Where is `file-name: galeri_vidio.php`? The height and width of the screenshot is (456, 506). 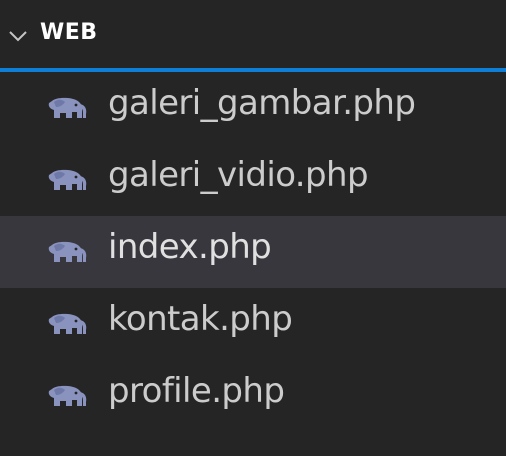
file-name: galeri_vidio.php is located at coordinates (238, 175).